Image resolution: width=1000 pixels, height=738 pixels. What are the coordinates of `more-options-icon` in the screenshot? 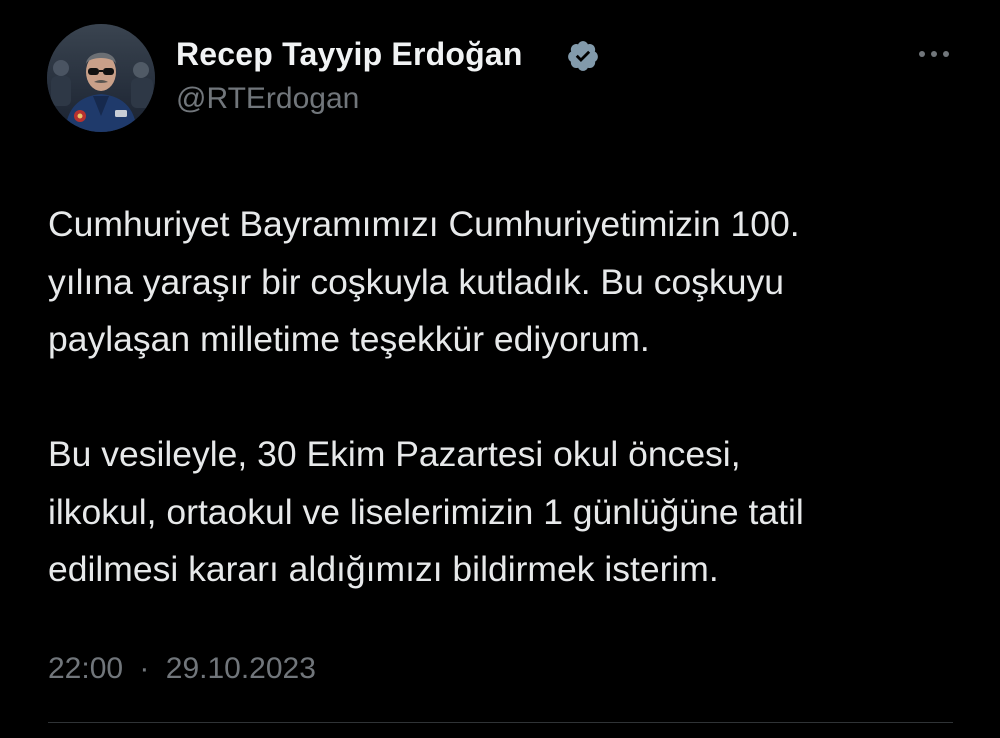 It's located at (934, 54).